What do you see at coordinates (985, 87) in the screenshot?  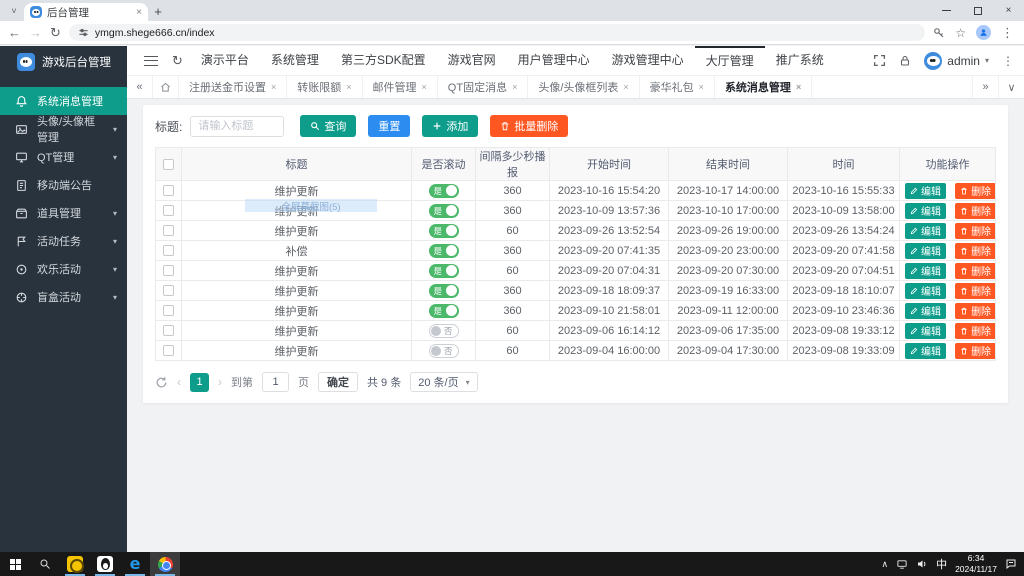 I see `tabs-scroll-right-button: »` at bounding box center [985, 87].